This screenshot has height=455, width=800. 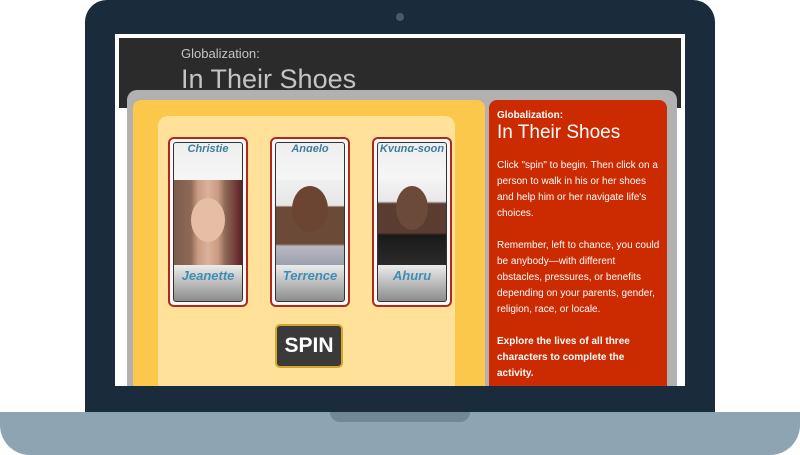 I want to click on character-reel-2: Angelo Terrence, so click(x=310, y=222).